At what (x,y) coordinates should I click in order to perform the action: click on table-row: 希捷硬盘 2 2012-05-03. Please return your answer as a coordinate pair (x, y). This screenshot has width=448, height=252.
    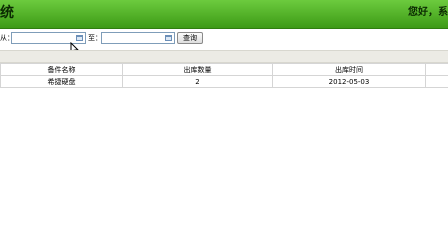
    Looking at the image, I should click on (224, 81).